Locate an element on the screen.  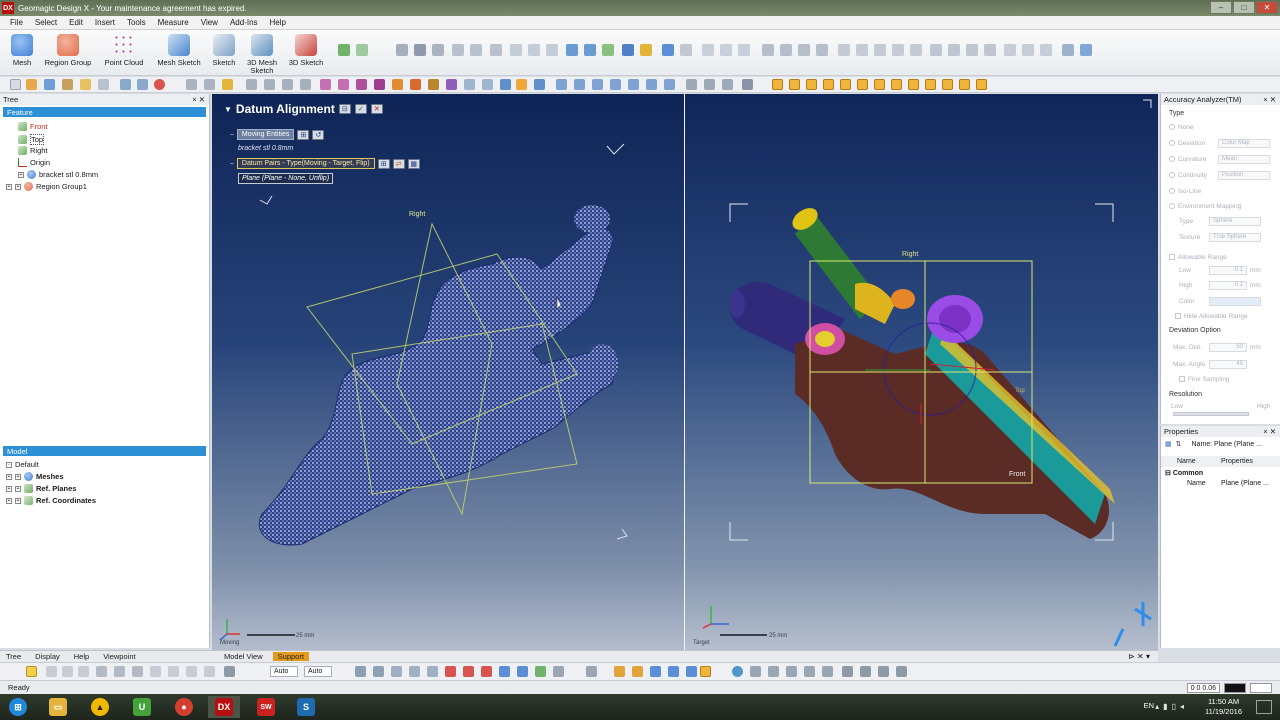
model-item-default: - Default is located at coordinates (22, 464).